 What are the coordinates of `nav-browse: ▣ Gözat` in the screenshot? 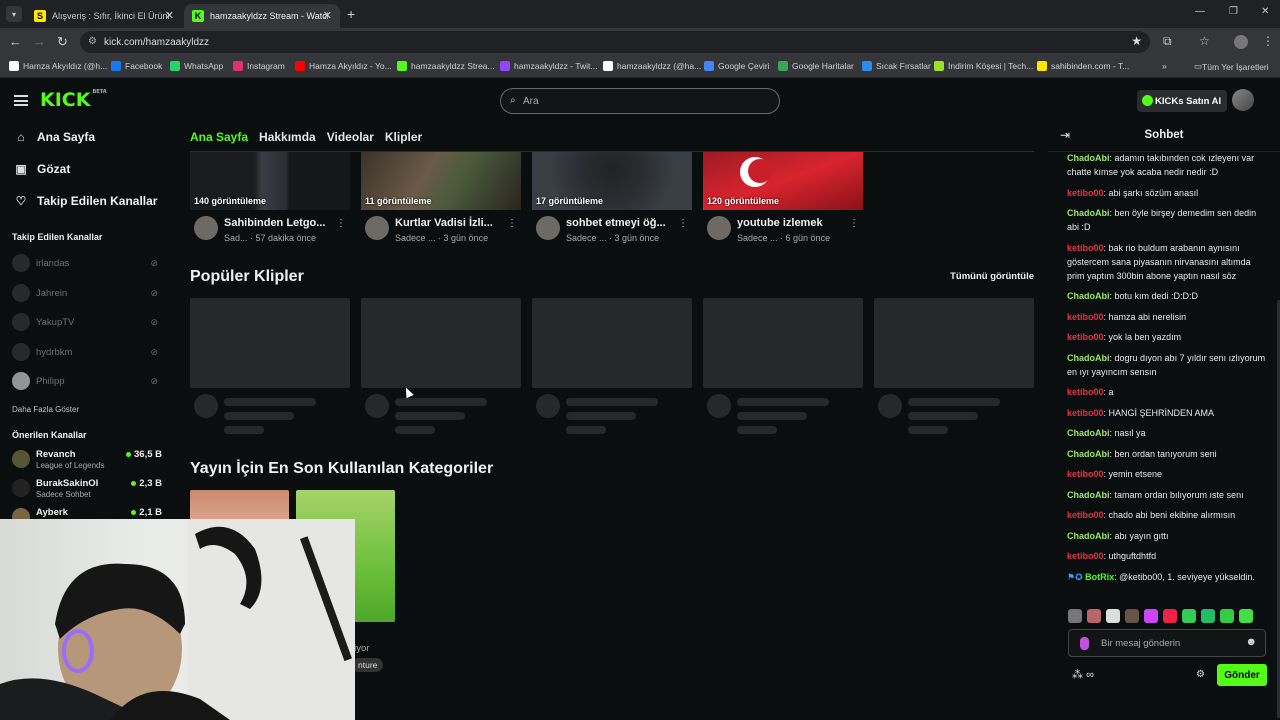 It's located at (42, 169).